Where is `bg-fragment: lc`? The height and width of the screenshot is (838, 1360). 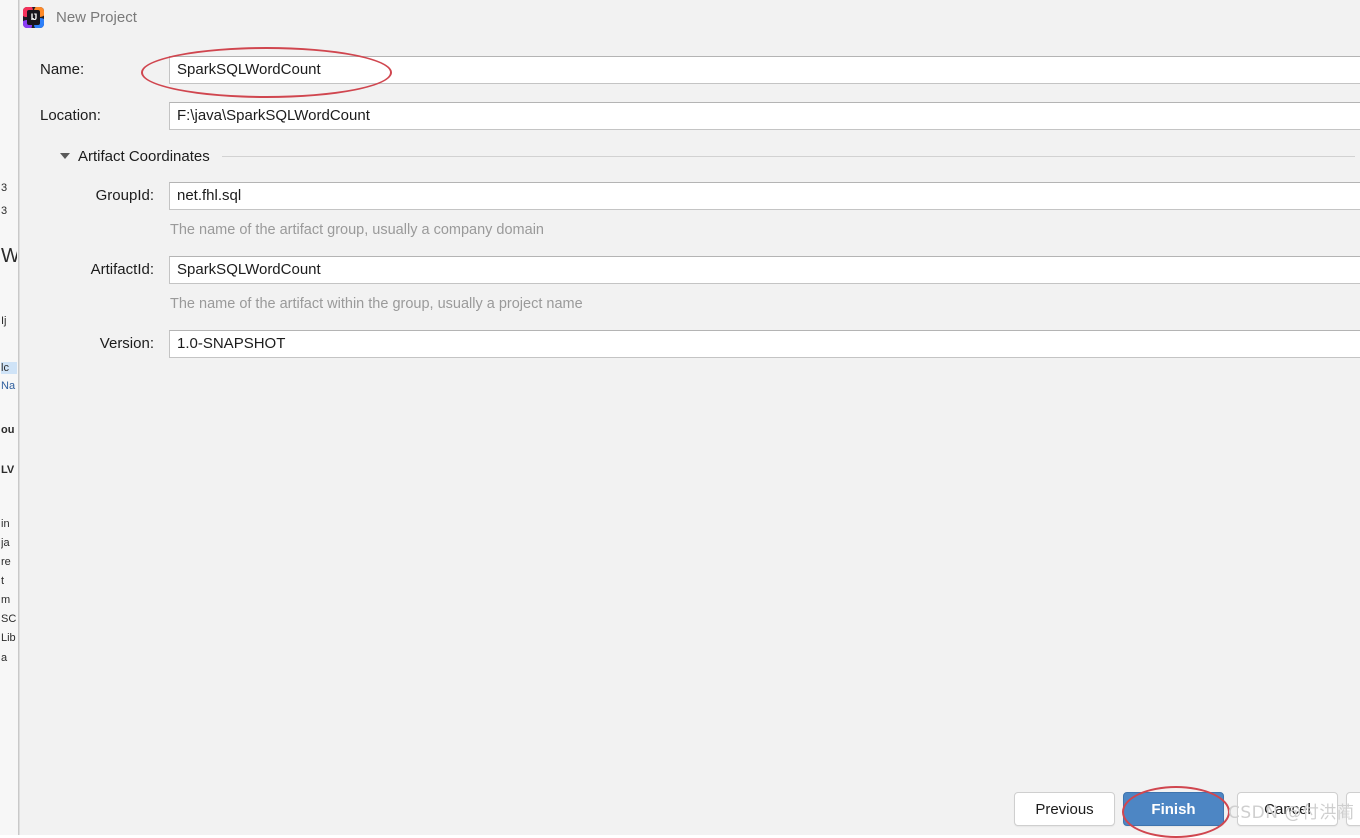 bg-fragment: lc is located at coordinates (9, 368).